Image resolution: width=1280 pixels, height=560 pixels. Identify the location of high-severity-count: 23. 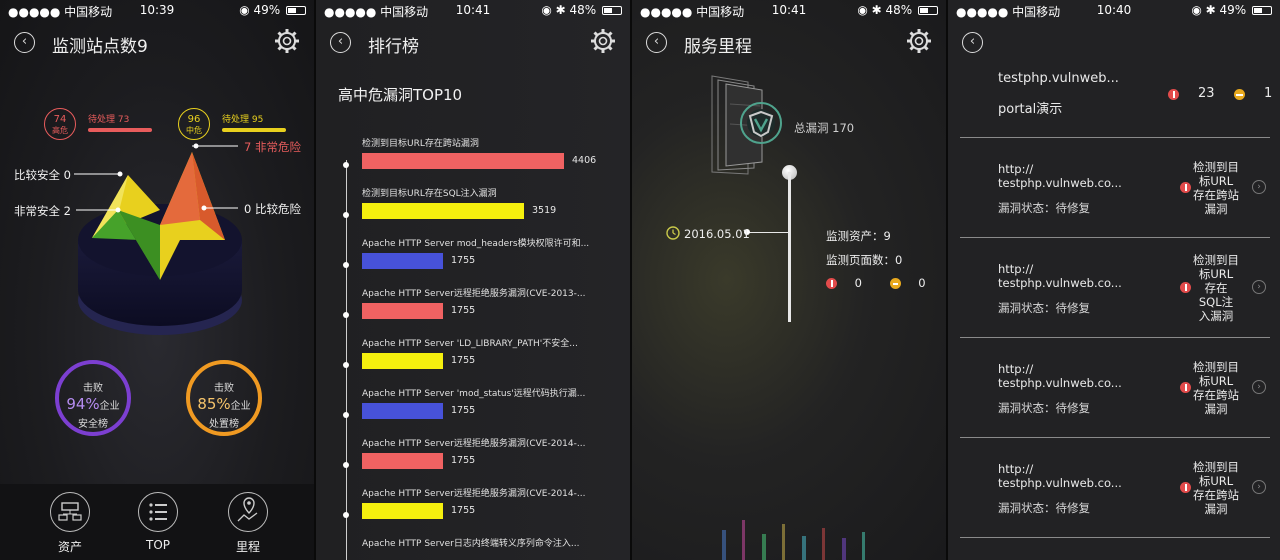
(1206, 93).